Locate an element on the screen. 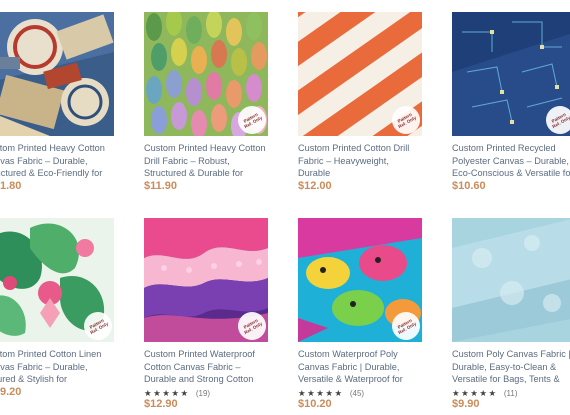 This screenshot has width=570, height=415. product-price: $10.20 is located at coordinates (315, 404).